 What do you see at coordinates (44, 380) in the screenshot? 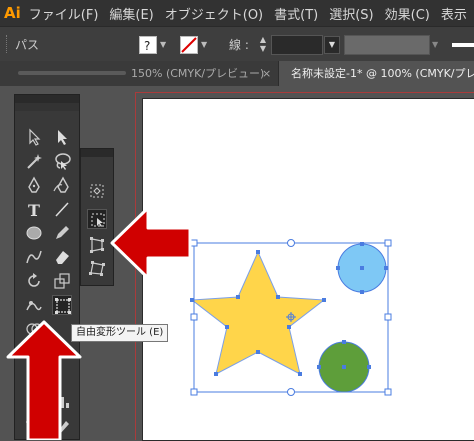
I see `up-arrow-icon` at bounding box center [44, 380].